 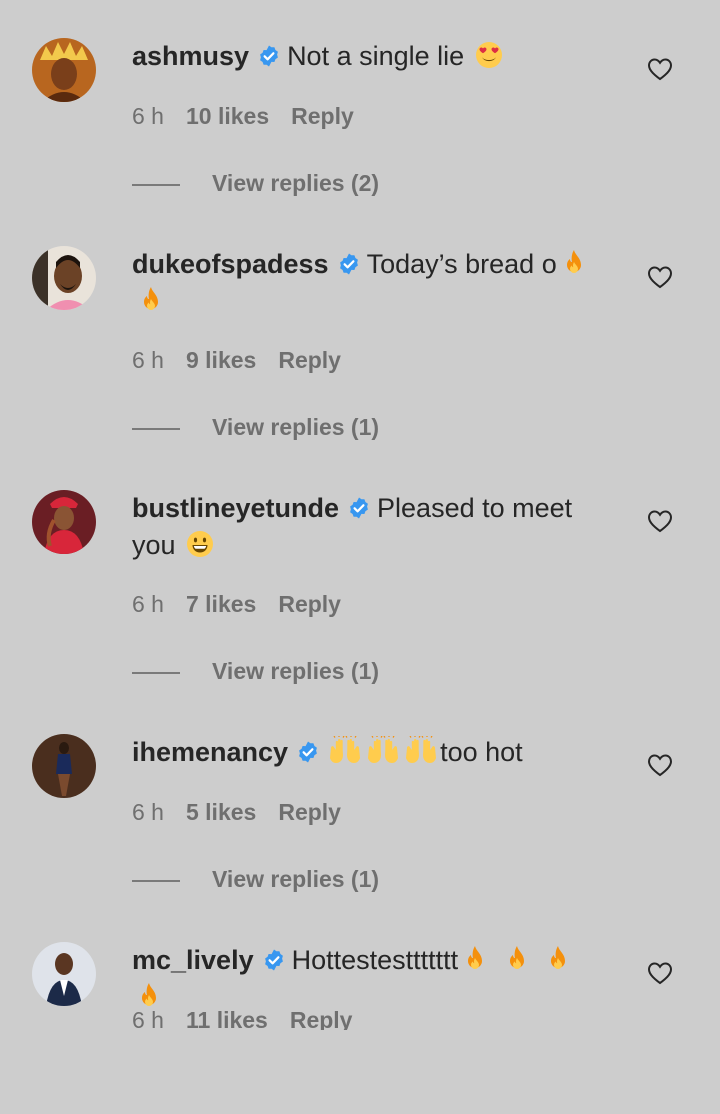 What do you see at coordinates (367, 283) in the screenshot?
I see `comment-text: dukeofspadess Today’s bread o` at bounding box center [367, 283].